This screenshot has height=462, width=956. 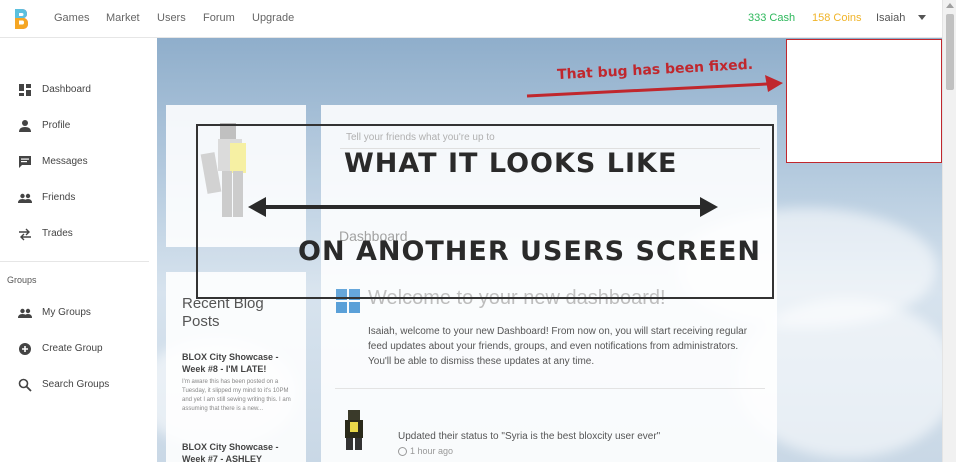 I want to click on sidebar-item-my-groups: My Groups, so click(x=78, y=313).